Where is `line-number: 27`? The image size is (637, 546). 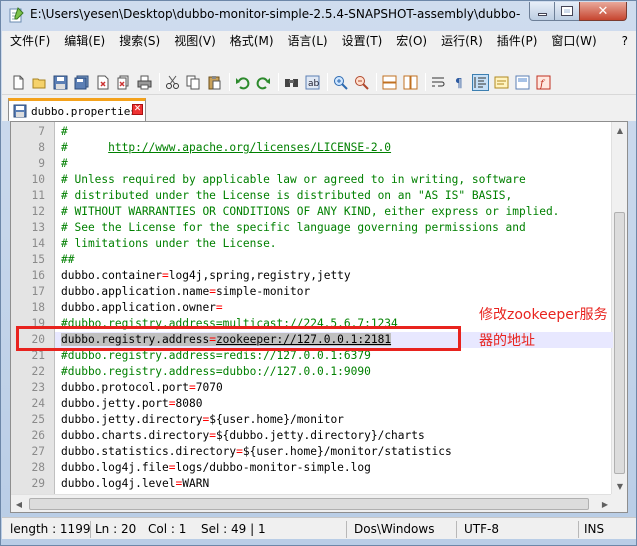
line-number: 27 is located at coordinates (38, 451).